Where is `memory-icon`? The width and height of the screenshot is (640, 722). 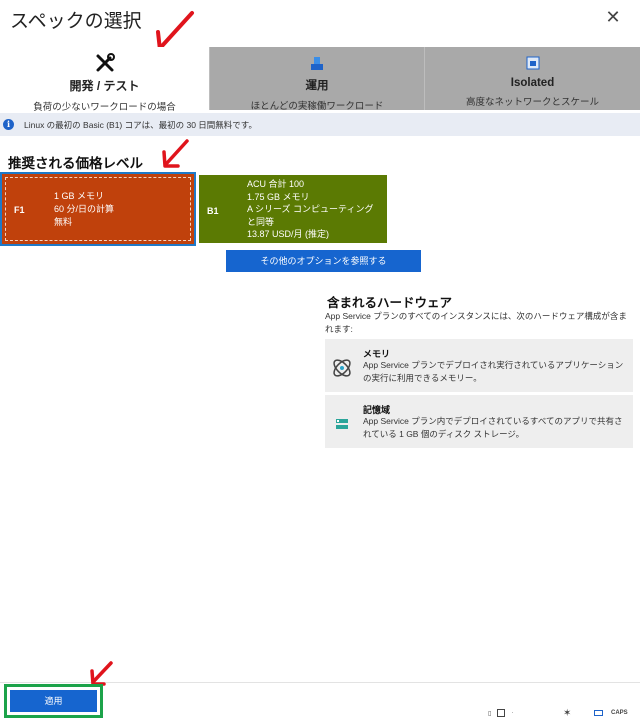 memory-icon is located at coordinates (342, 368).